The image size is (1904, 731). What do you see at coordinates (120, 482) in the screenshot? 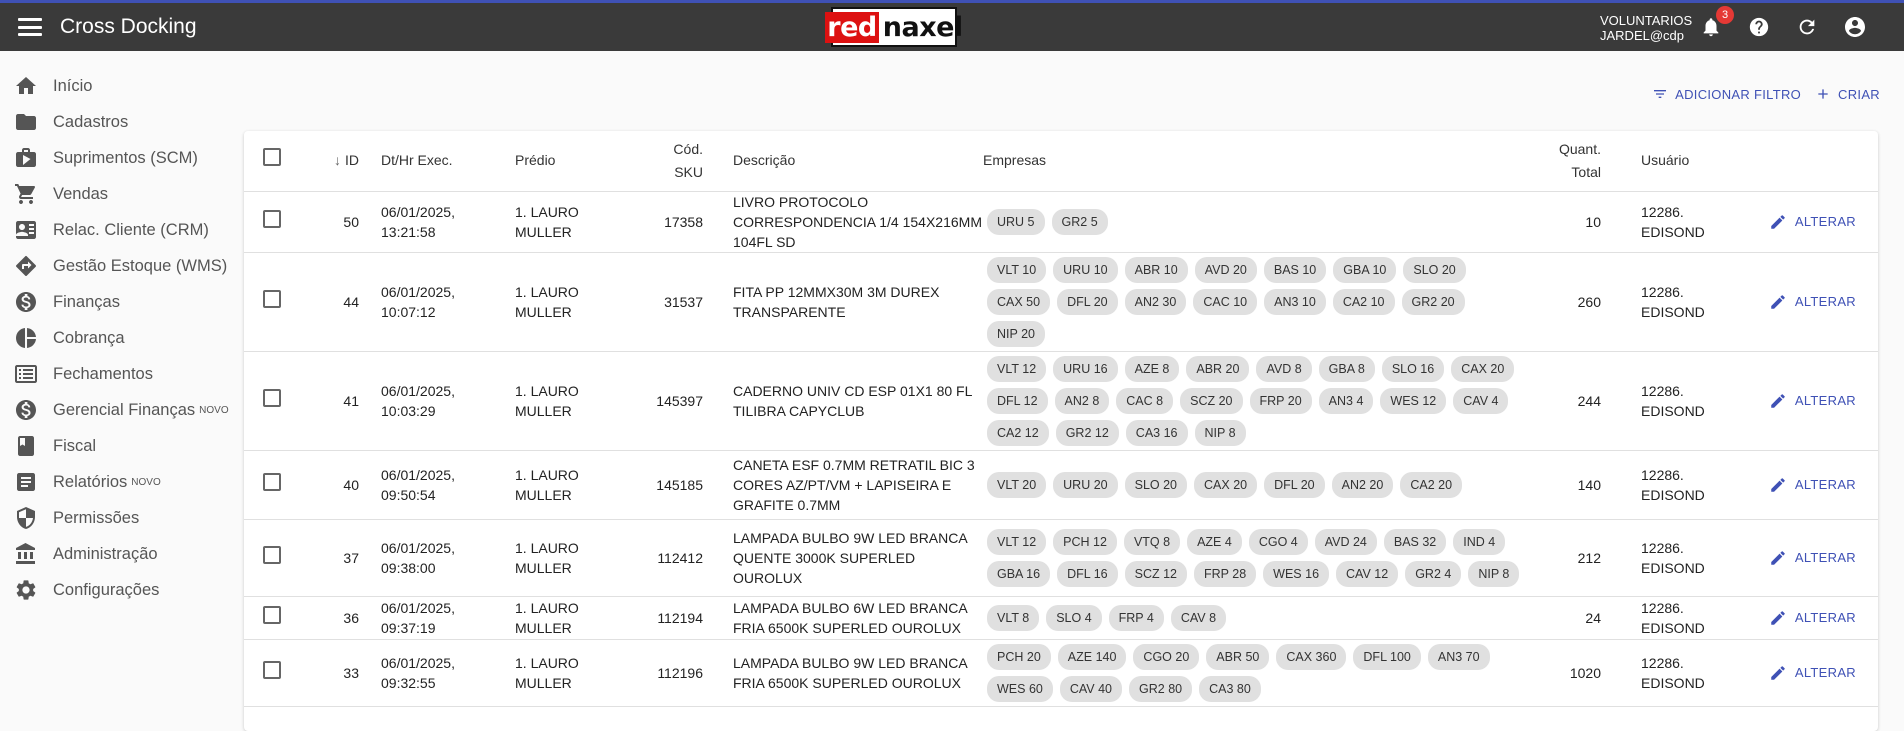
I see `sidebar-item-relatorios: Relatórios NOVO` at bounding box center [120, 482].